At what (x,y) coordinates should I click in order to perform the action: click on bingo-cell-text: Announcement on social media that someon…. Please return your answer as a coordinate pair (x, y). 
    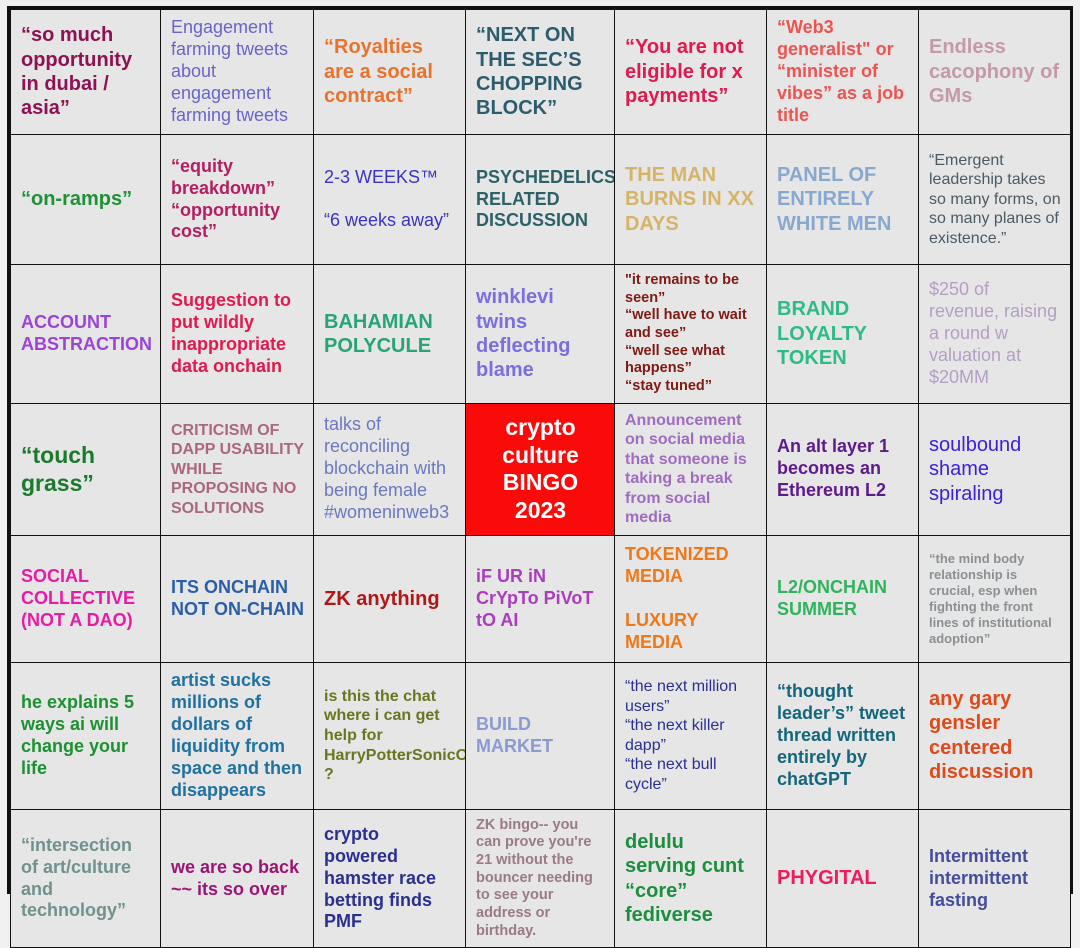
    Looking at the image, I should click on (686, 469).